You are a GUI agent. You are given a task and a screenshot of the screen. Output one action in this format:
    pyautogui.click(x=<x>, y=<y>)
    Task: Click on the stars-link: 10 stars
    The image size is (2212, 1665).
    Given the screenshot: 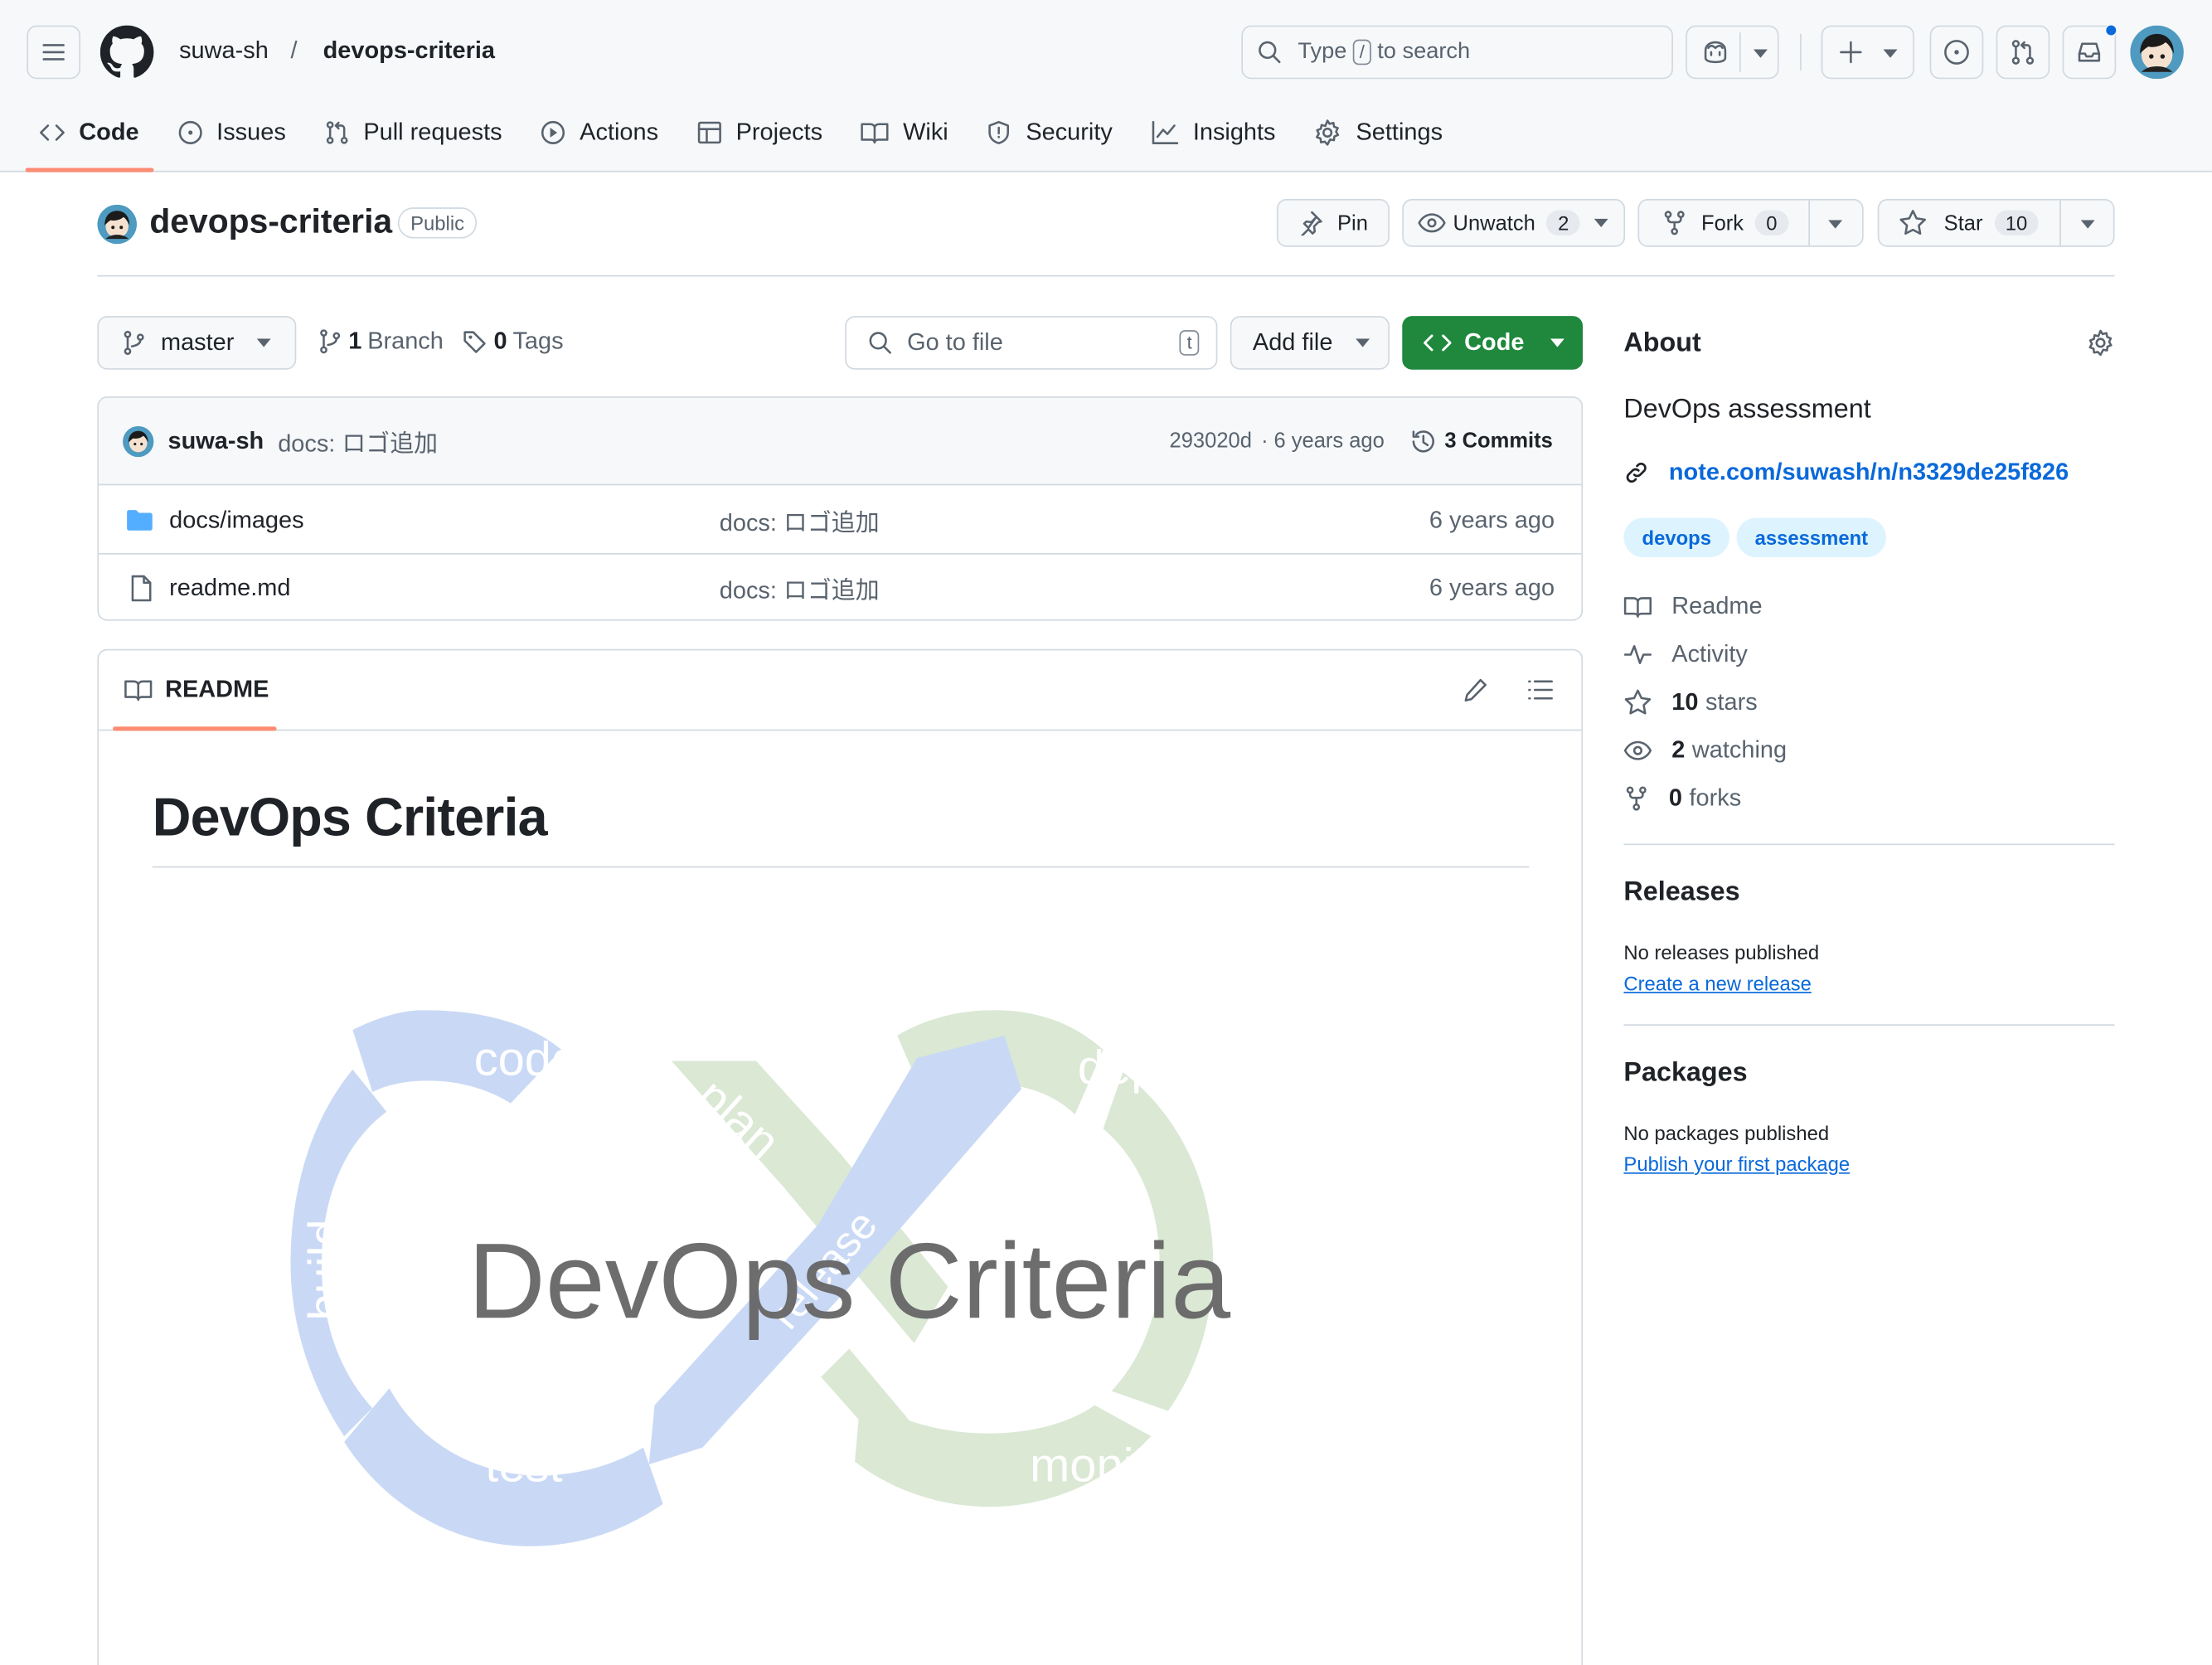 What is the action you would take?
    pyautogui.click(x=1690, y=702)
    